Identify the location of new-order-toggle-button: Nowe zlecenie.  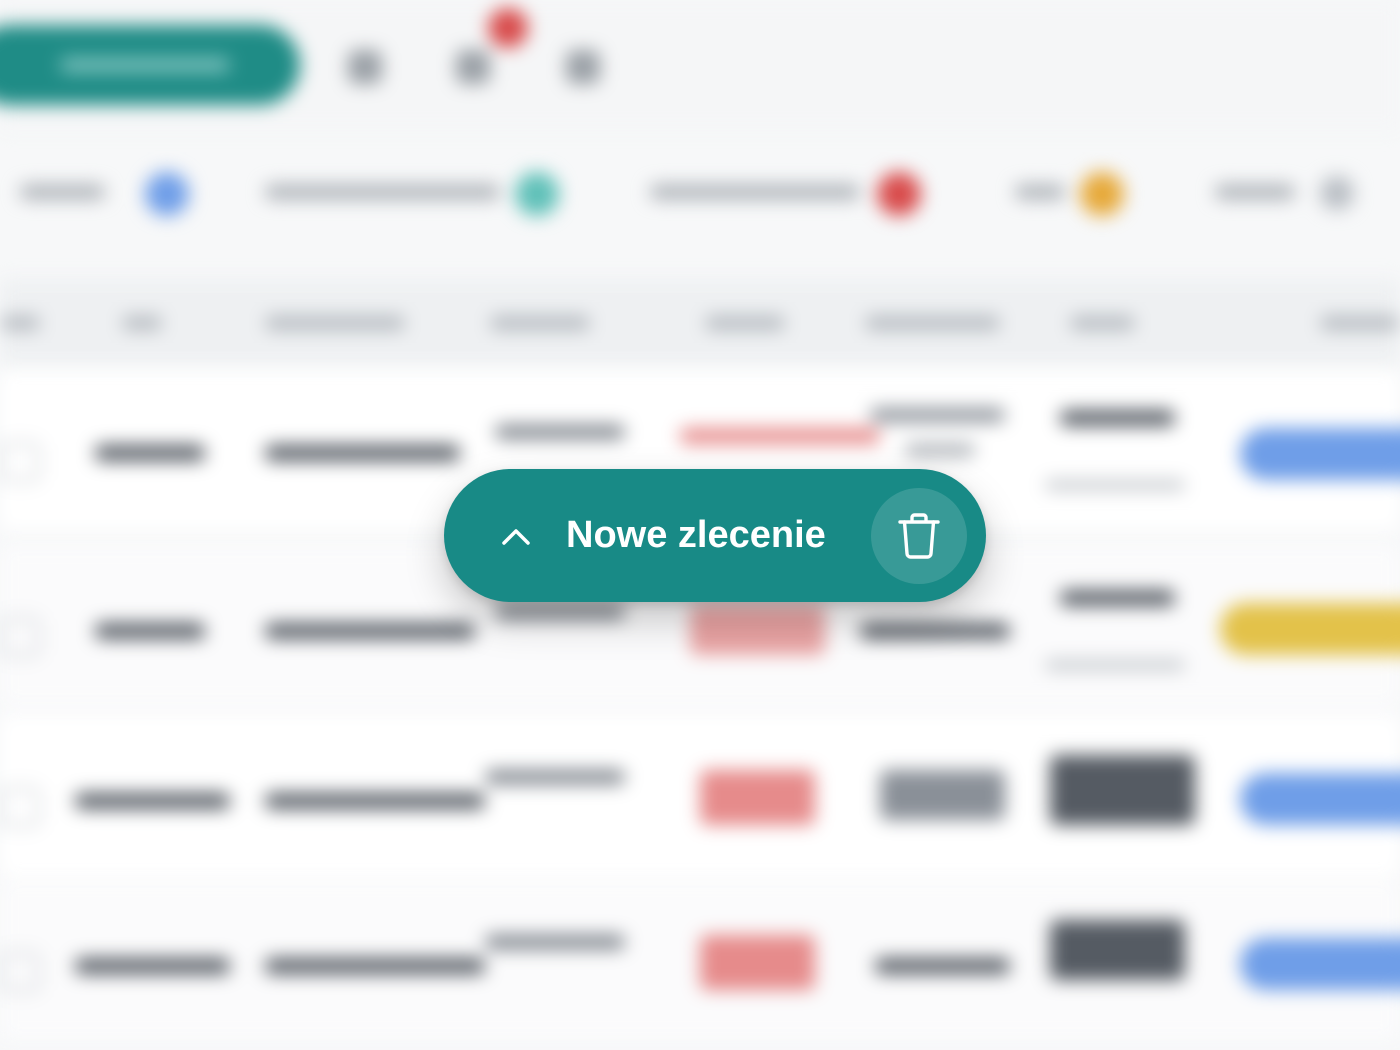
(644, 535).